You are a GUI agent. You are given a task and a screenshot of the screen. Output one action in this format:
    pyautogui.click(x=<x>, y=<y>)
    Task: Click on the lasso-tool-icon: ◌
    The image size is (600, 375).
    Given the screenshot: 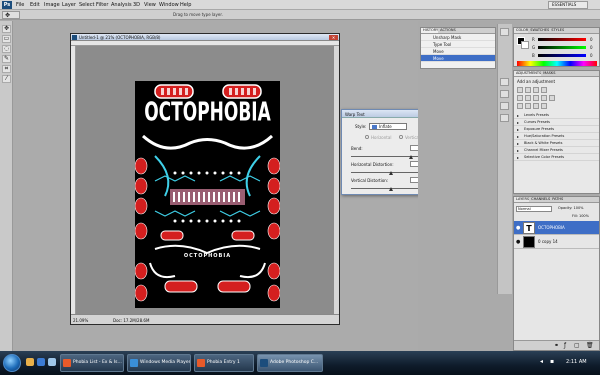 What is the action you would take?
    pyautogui.click(x=6, y=49)
    